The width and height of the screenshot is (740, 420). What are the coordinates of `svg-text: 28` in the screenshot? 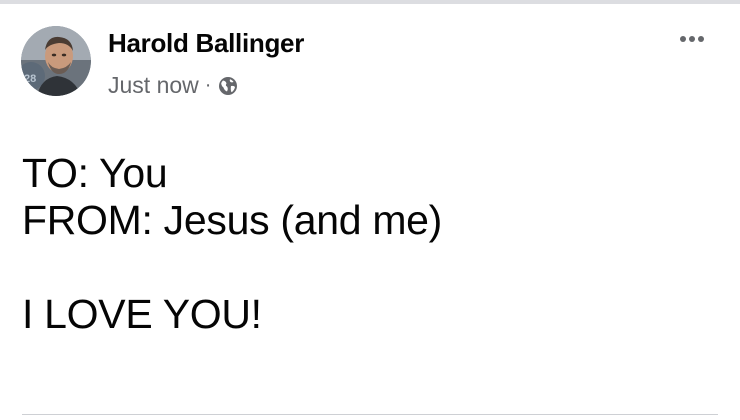 It's located at (30, 79).